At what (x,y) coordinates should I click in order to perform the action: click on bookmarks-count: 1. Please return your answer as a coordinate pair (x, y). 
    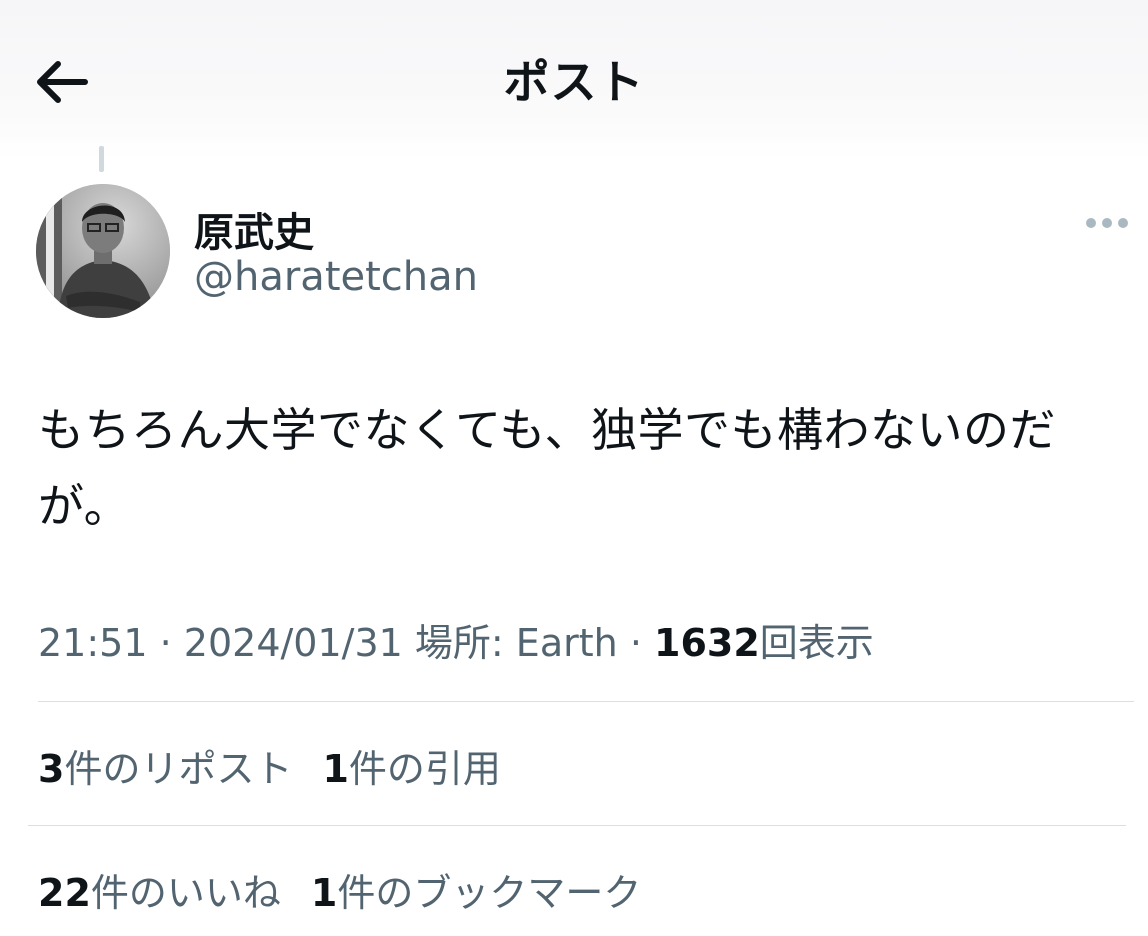
    Looking at the image, I should click on (324, 893).